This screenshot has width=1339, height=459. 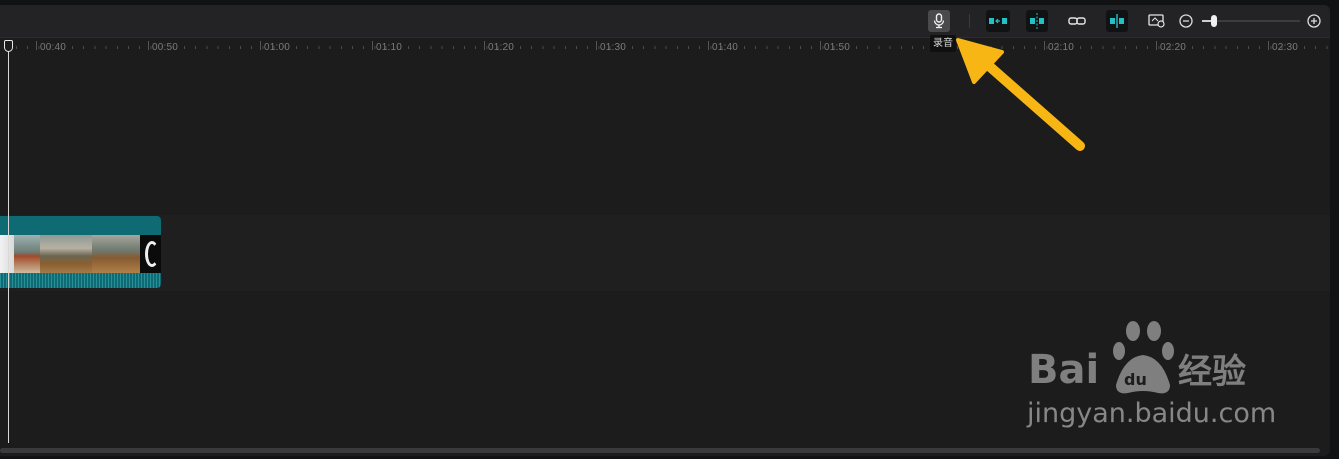 What do you see at coordinates (613, 47) in the screenshot?
I see `ruler-label: 01:30` at bounding box center [613, 47].